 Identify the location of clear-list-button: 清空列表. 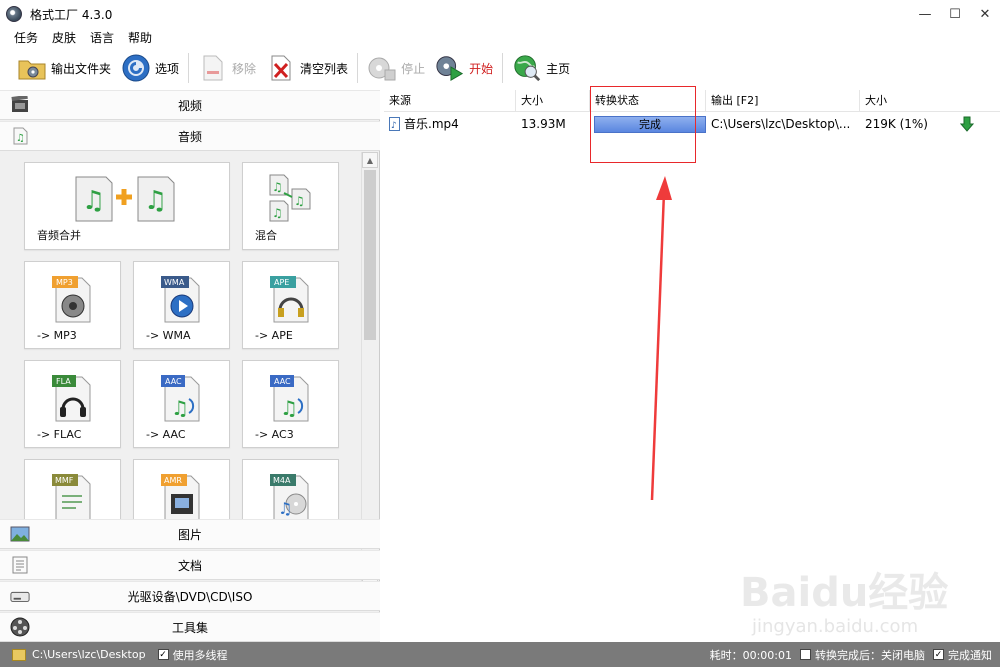
(307, 68).